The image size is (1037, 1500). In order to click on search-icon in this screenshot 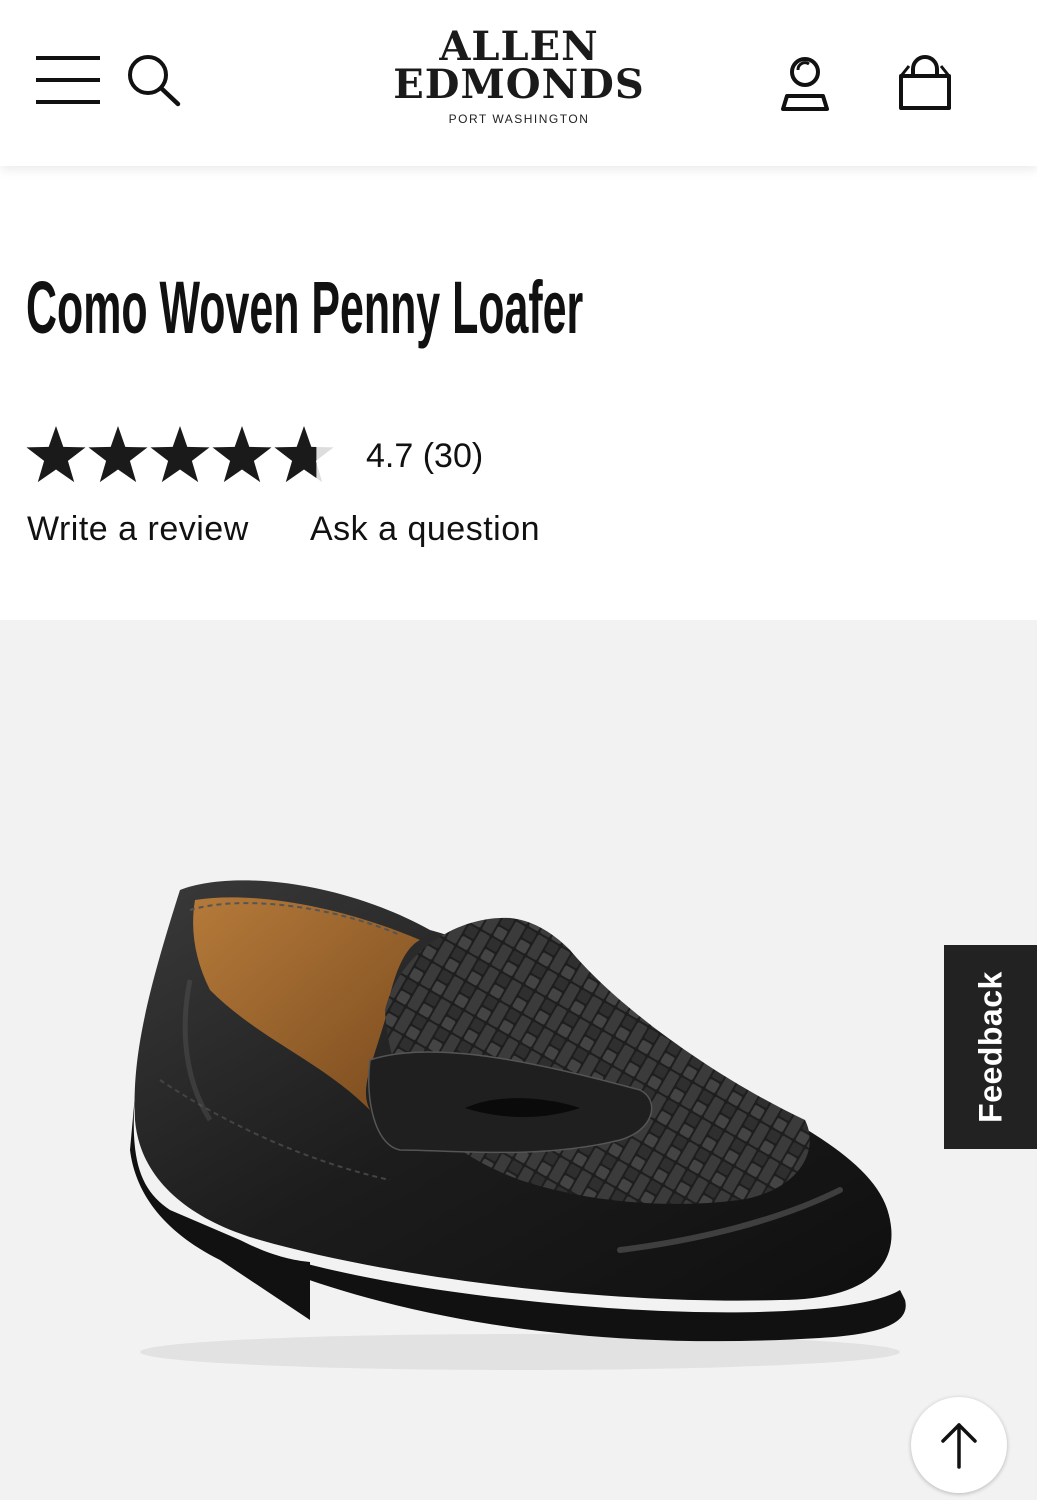, I will do `click(154, 81)`.